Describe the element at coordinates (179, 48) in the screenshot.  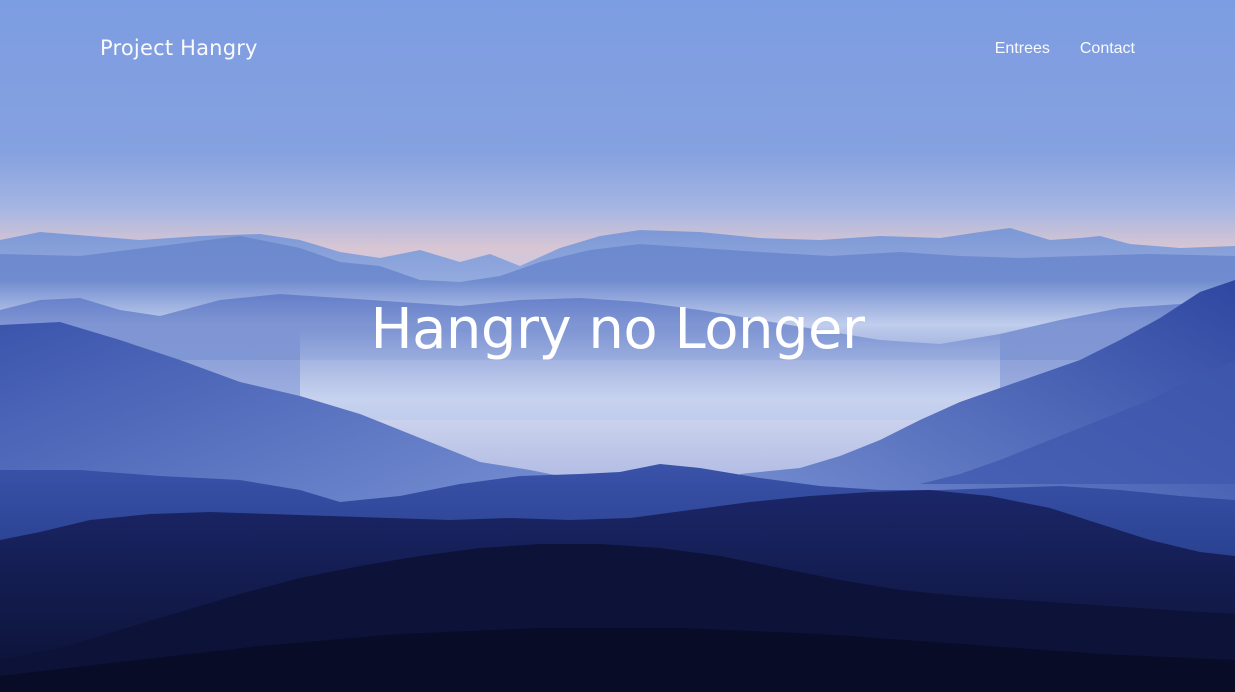
I see `brand-logo-link: Project Hangry` at that location.